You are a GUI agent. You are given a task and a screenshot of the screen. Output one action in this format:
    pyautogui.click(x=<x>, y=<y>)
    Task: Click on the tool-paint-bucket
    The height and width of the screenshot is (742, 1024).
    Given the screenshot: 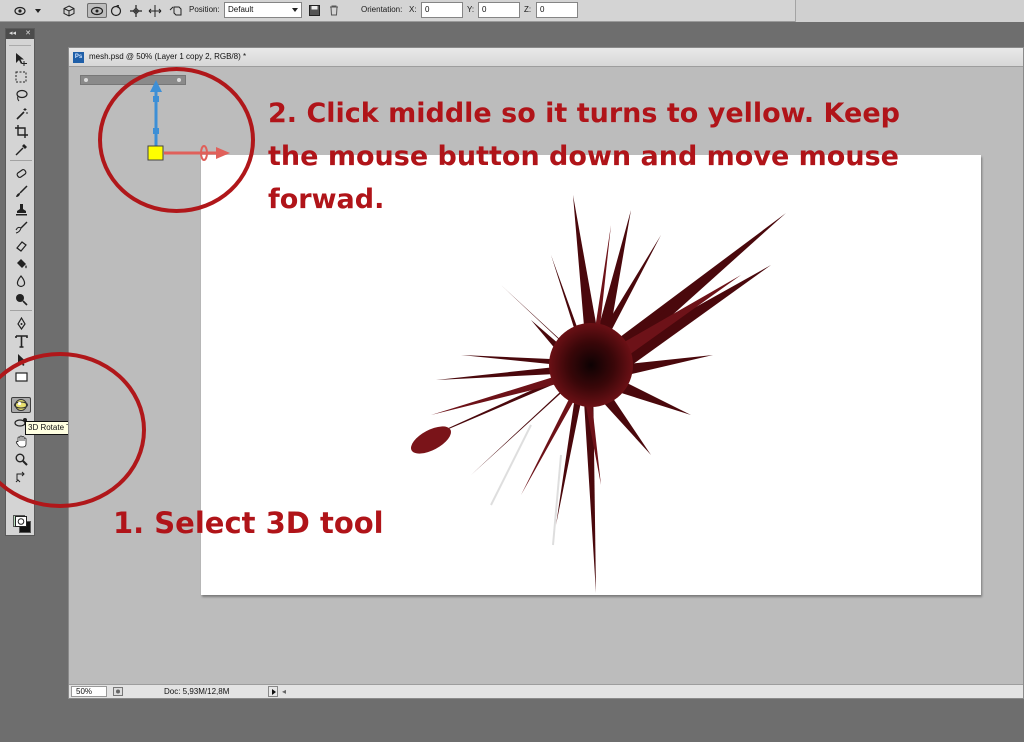 What is the action you would take?
    pyautogui.click(x=21, y=263)
    